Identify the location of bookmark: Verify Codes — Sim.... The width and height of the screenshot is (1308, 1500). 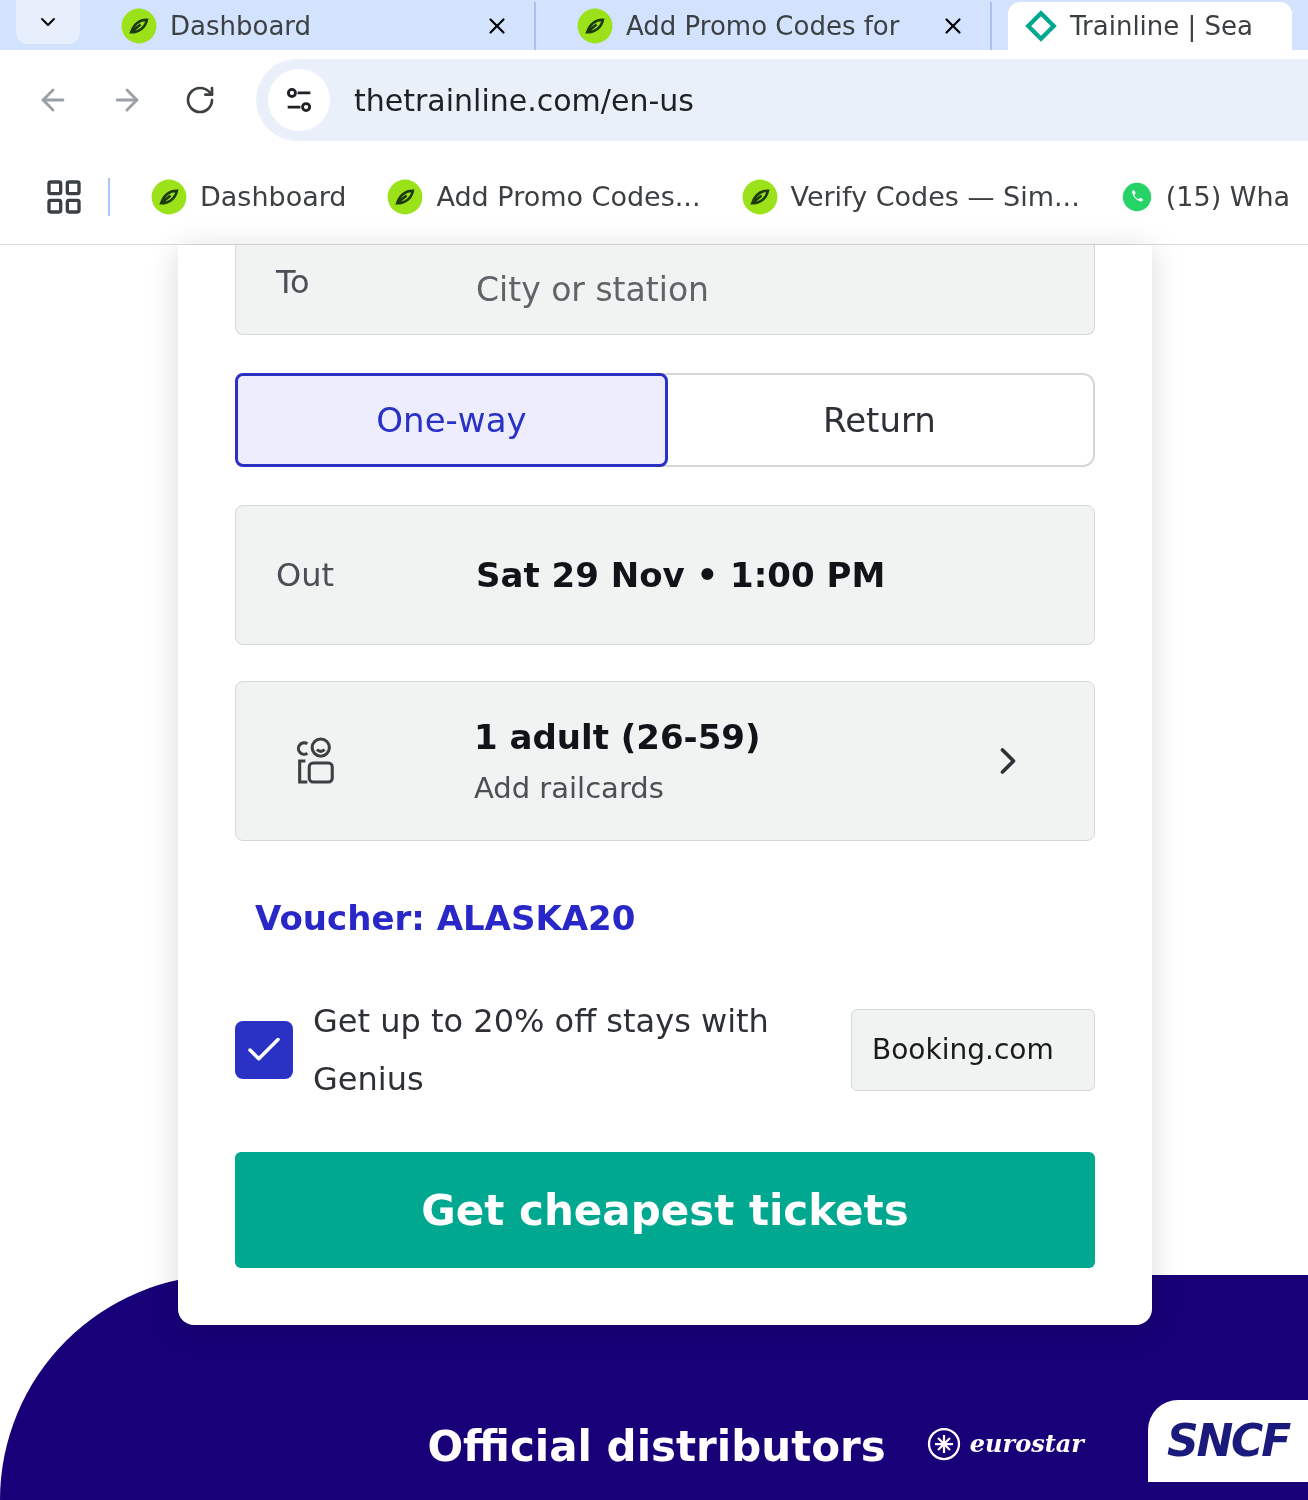
(910, 197).